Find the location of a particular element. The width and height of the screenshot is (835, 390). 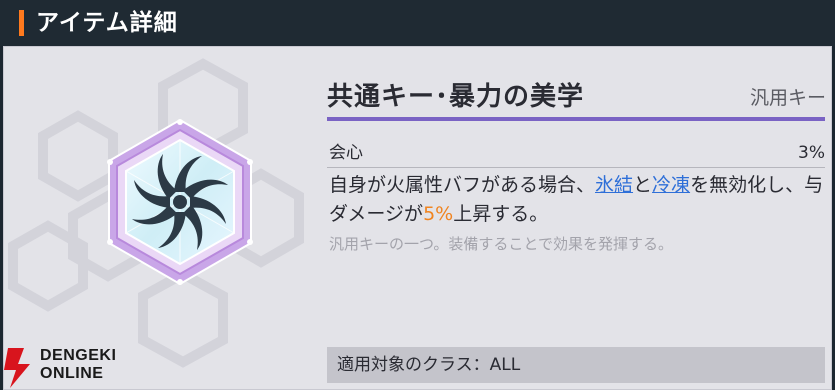

title-accent-bar is located at coordinates (21, 23).